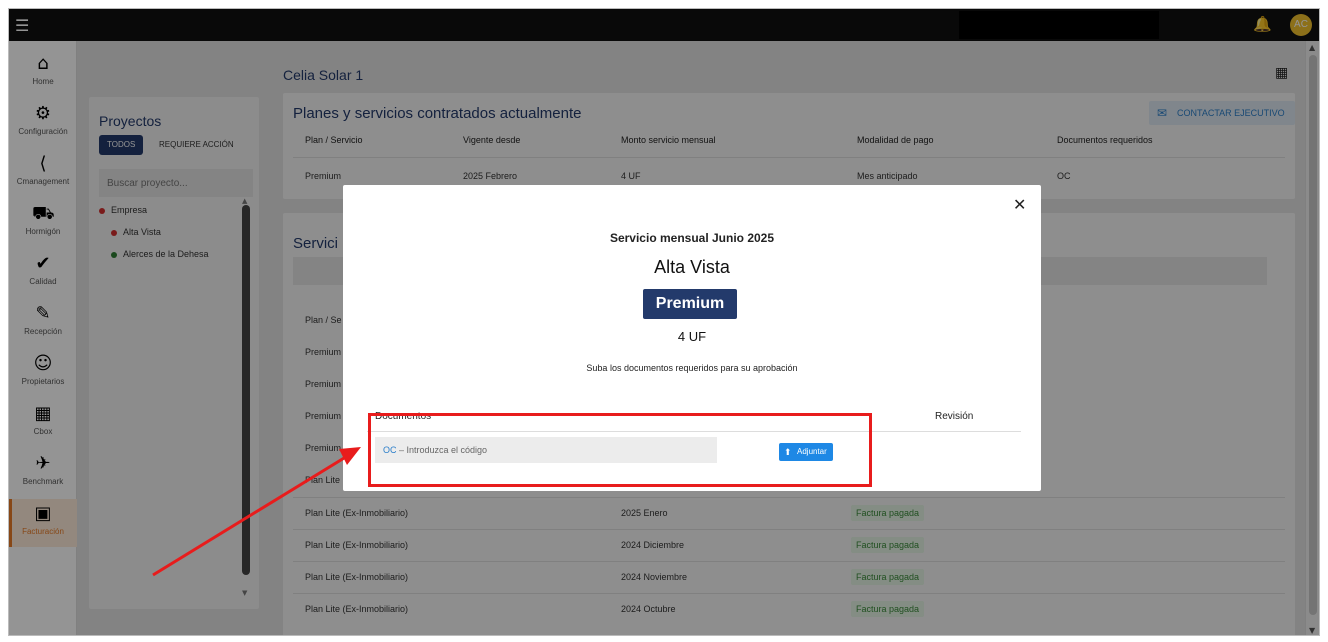 Image resolution: width=1328 pixels, height=642 pixels. Describe the element at coordinates (692, 267) in the screenshot. I see `modal-project-name: Alta Vista` at that location.